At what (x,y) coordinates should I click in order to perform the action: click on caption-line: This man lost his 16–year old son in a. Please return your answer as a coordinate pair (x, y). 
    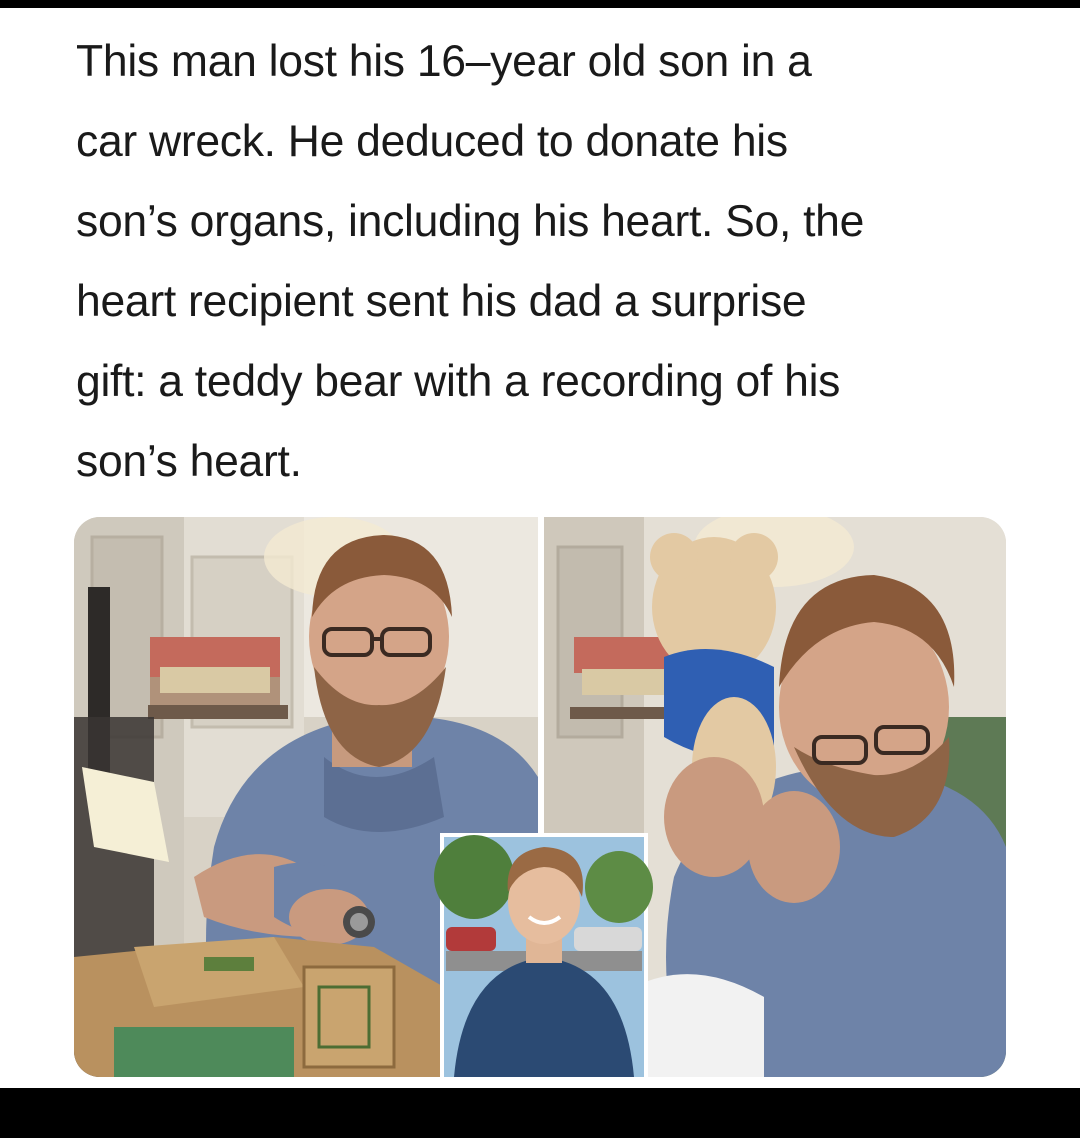
    Looking at the image, I should click on (444, 61).